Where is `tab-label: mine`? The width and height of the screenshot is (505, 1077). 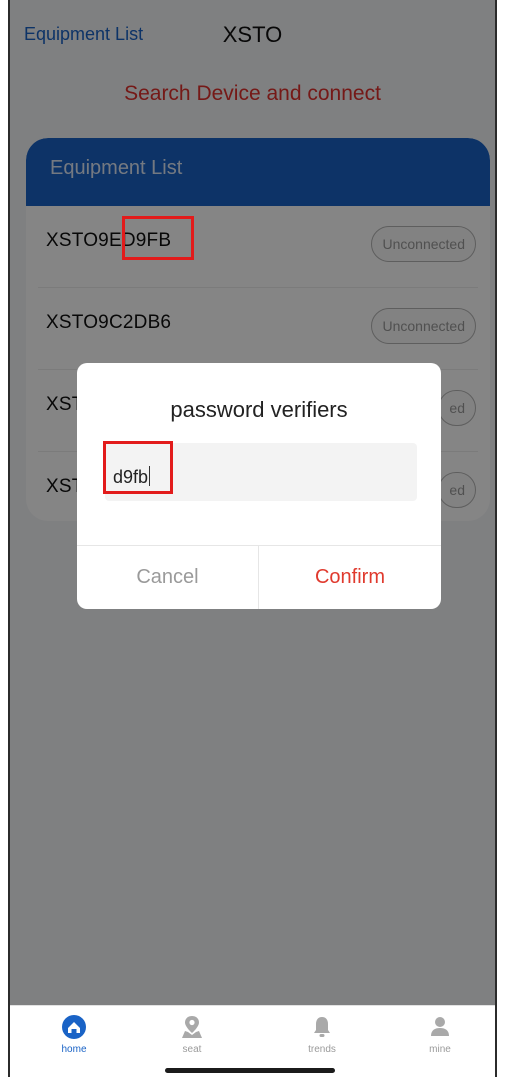 tab-label: mine is located at coordinates (440, 1049).